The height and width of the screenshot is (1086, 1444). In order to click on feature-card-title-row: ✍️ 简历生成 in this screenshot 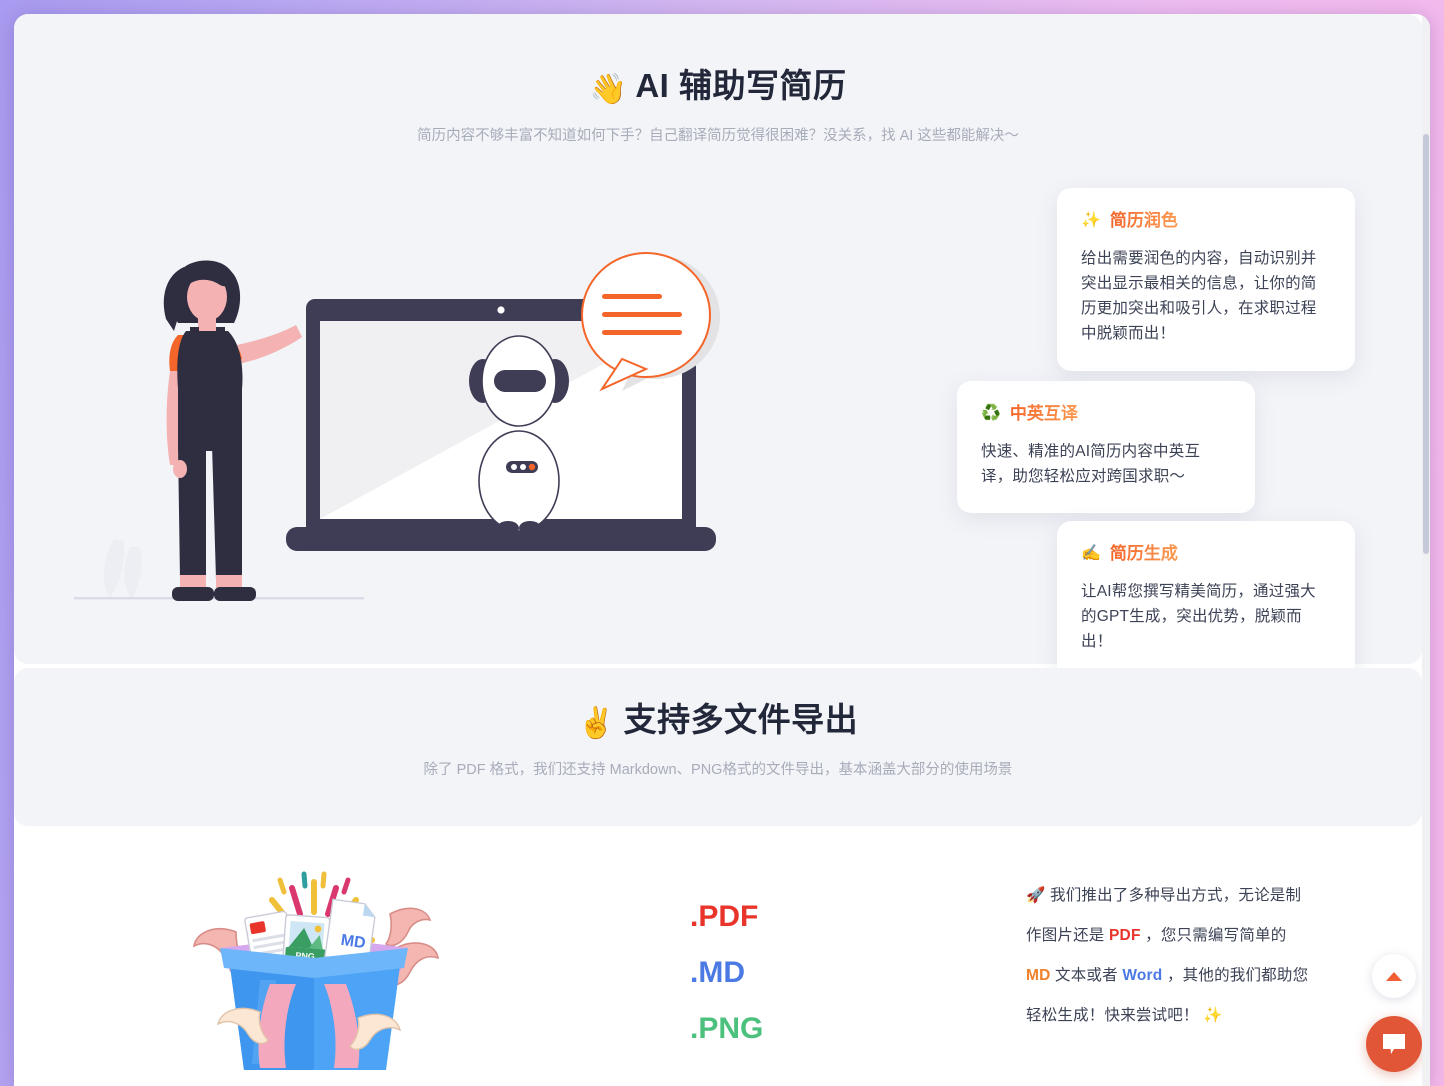, I will do `click(1206, 554)`.